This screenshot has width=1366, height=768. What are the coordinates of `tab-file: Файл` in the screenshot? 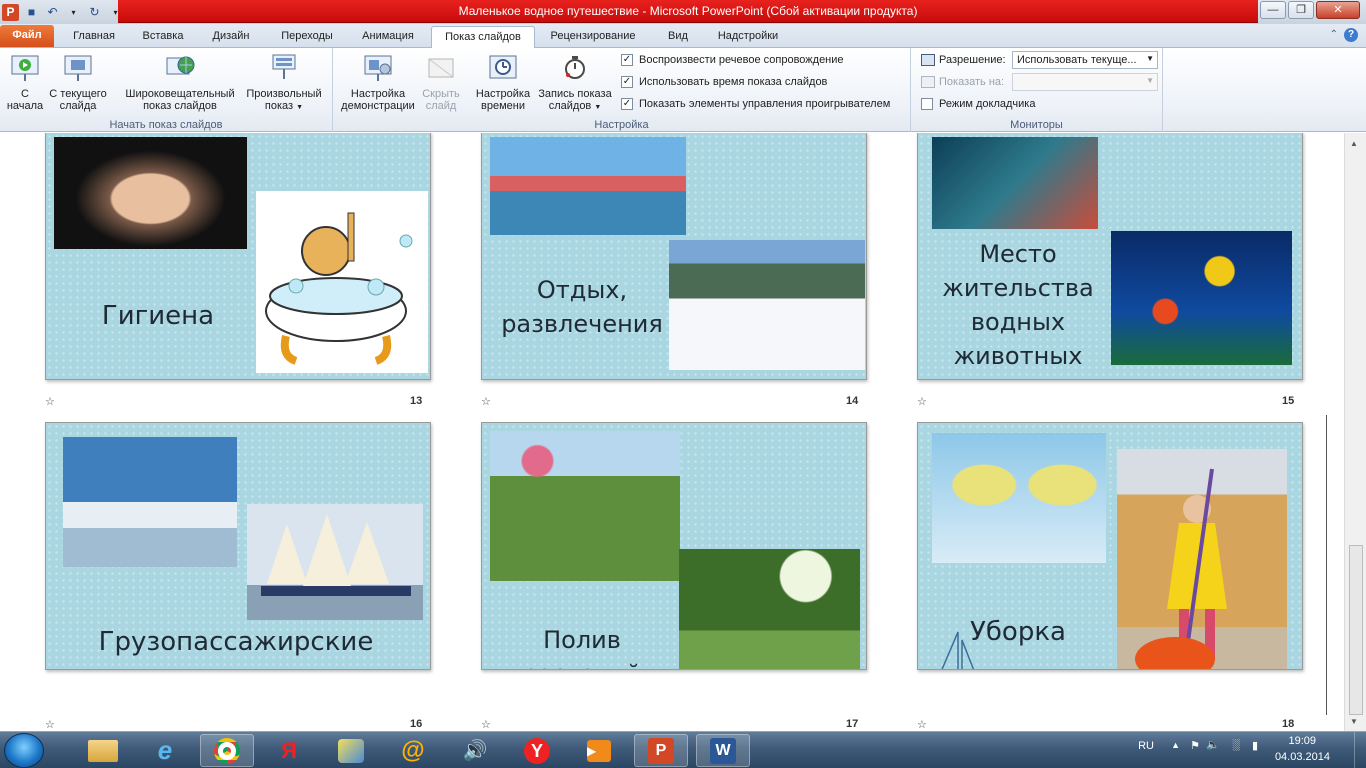 It's located at (27, 36).